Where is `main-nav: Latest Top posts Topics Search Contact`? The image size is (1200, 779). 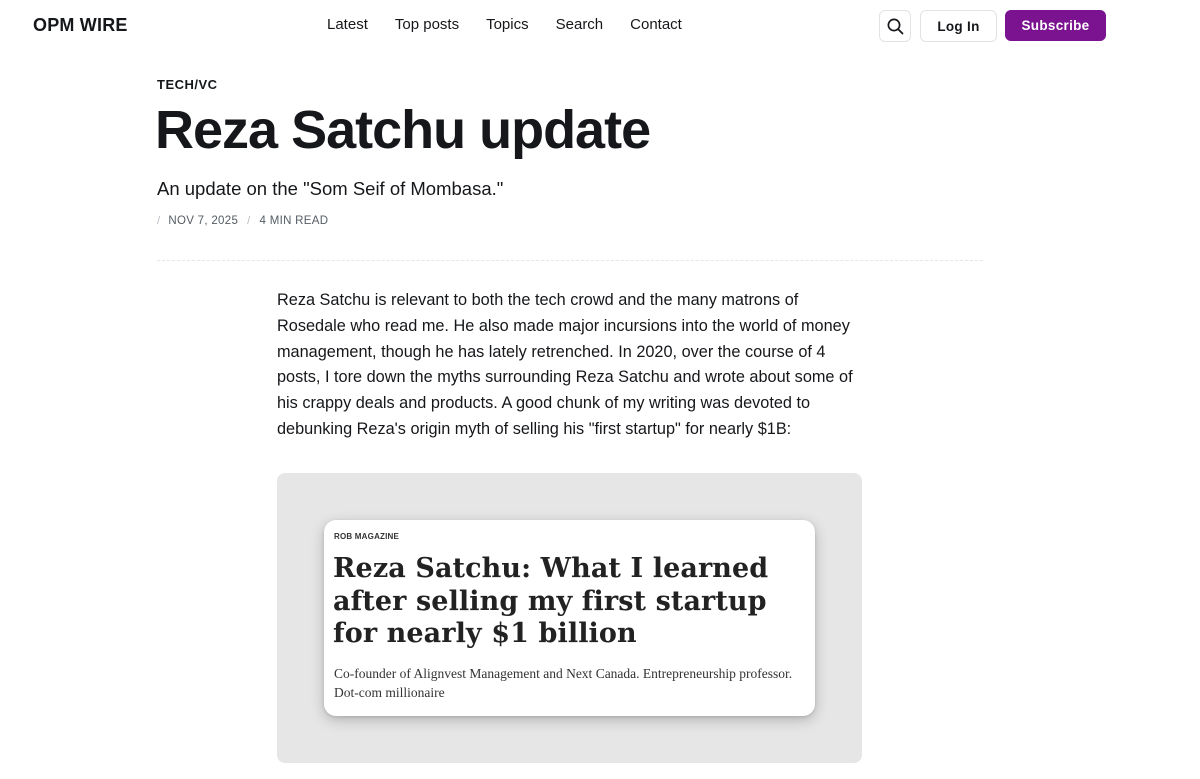 main-nav: Latest Top posts Topics Search Contact is located at coordinates (504, 25).